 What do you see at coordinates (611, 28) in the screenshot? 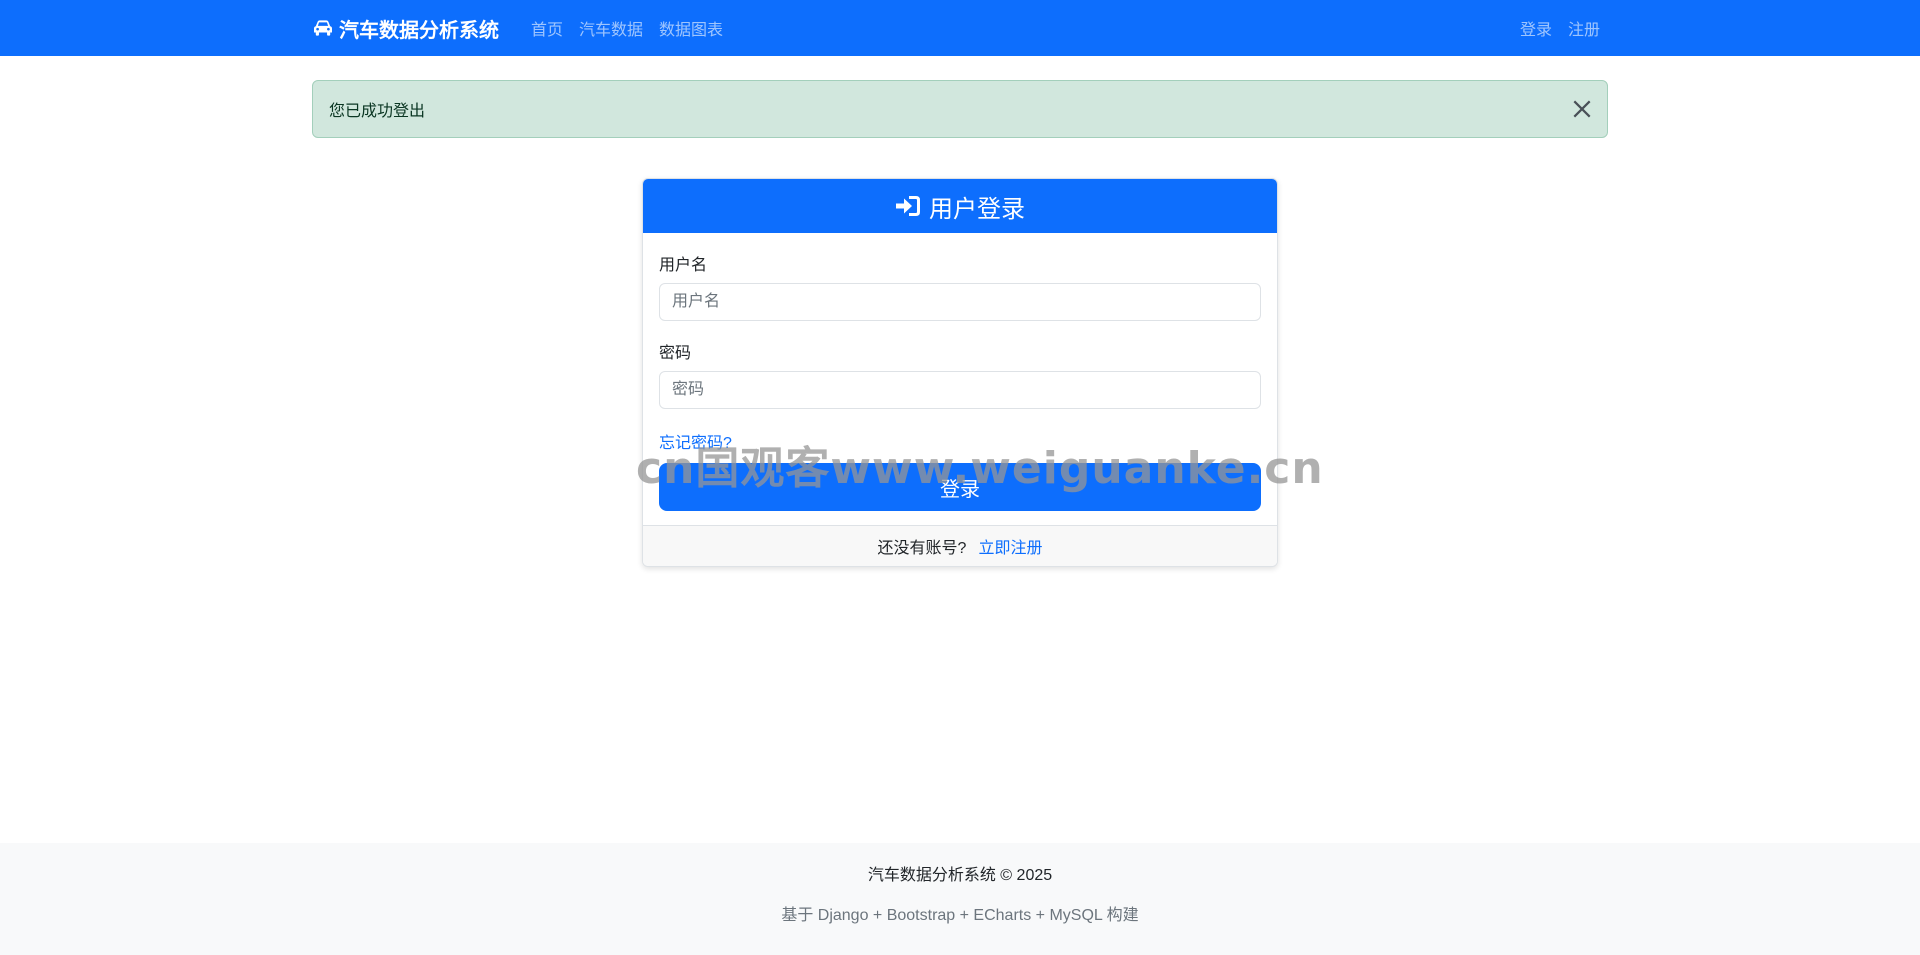
I see `nav-link-car-data: 汽车数据` at bounding box center [611, 28].